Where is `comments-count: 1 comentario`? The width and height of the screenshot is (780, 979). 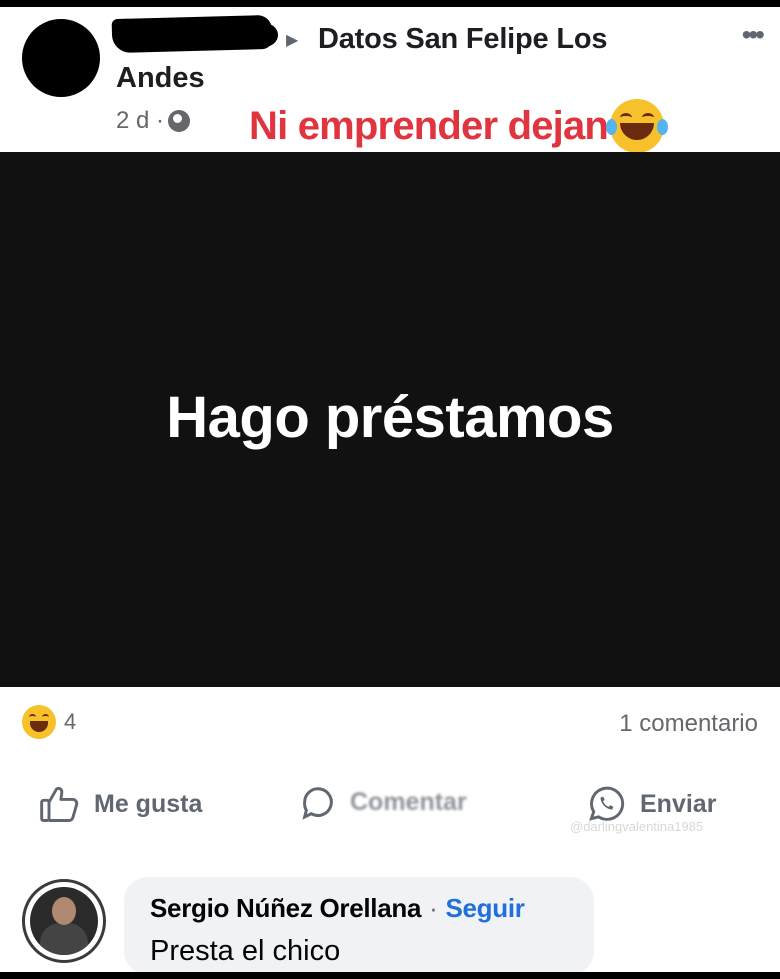 comments-count: 1 comentario is located at coordinates (688, 724).